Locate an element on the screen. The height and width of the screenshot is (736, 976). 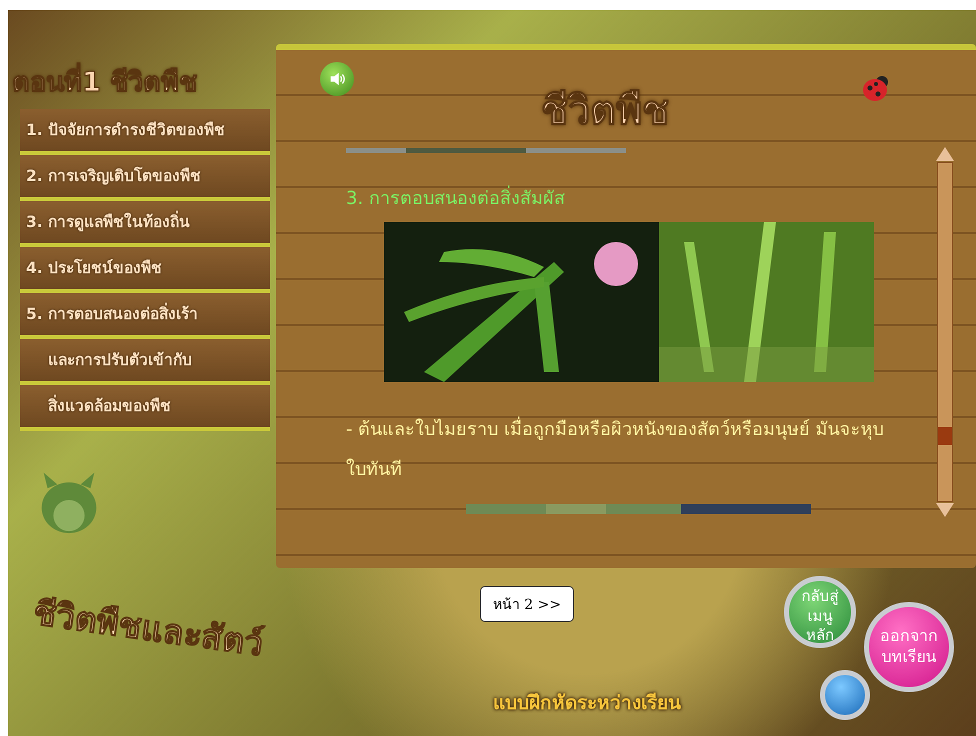
menu-item: 3. การดูแลพืชในท้องถิ่น is located at coordinates (145, 224).